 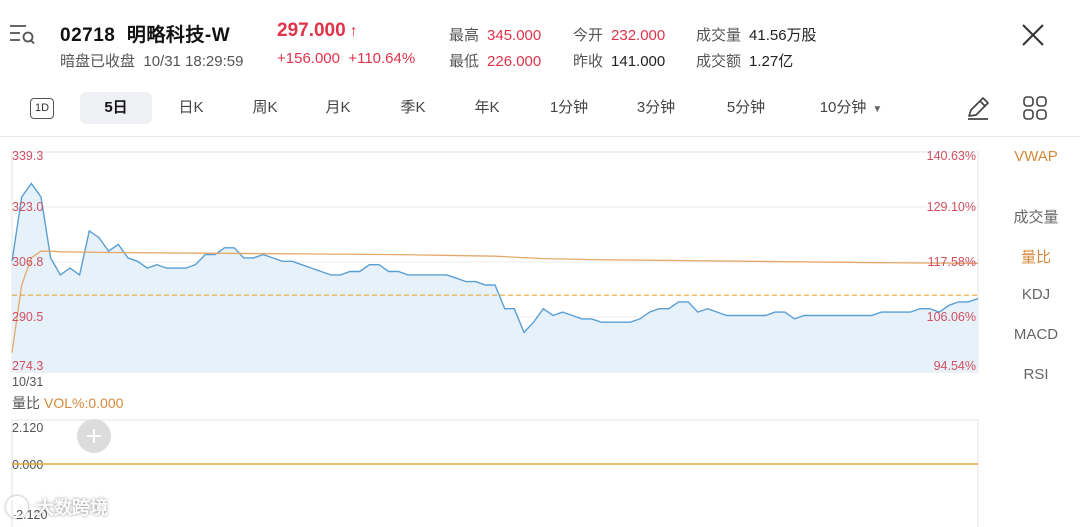 What do you see at coordinates (656, 108) in the screenshot?
I see `tab-3min: 3分钟` at bounding box center [656, 108].